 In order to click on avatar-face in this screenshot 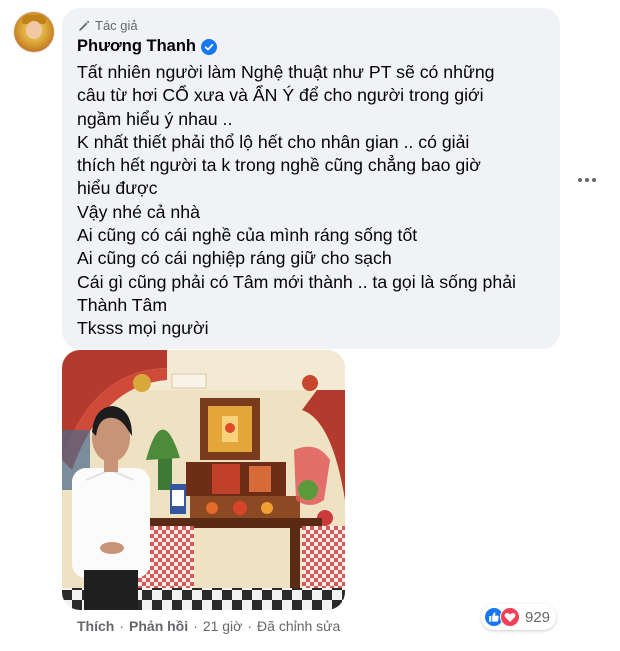, I will do `click(34, 30)`.